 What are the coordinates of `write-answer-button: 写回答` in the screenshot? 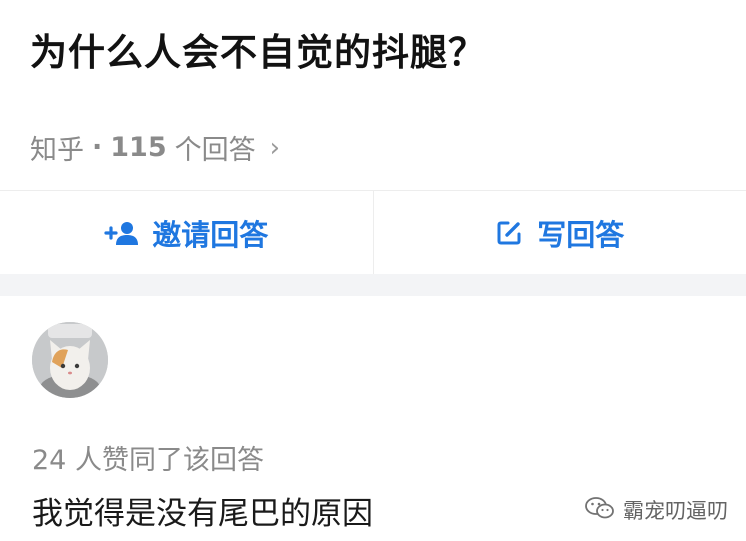 It's located at (559, 233).